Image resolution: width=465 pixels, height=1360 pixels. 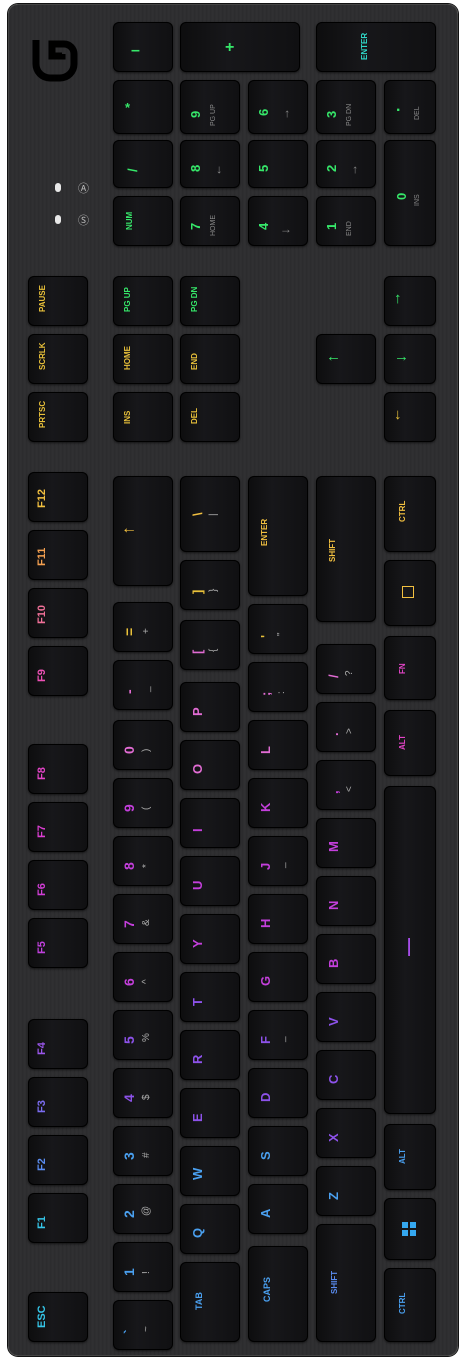 What do you see at coordinates (346, 843) in the screenshot?
I see `shift-row-key-7: M` at bounding box center [346, 843].